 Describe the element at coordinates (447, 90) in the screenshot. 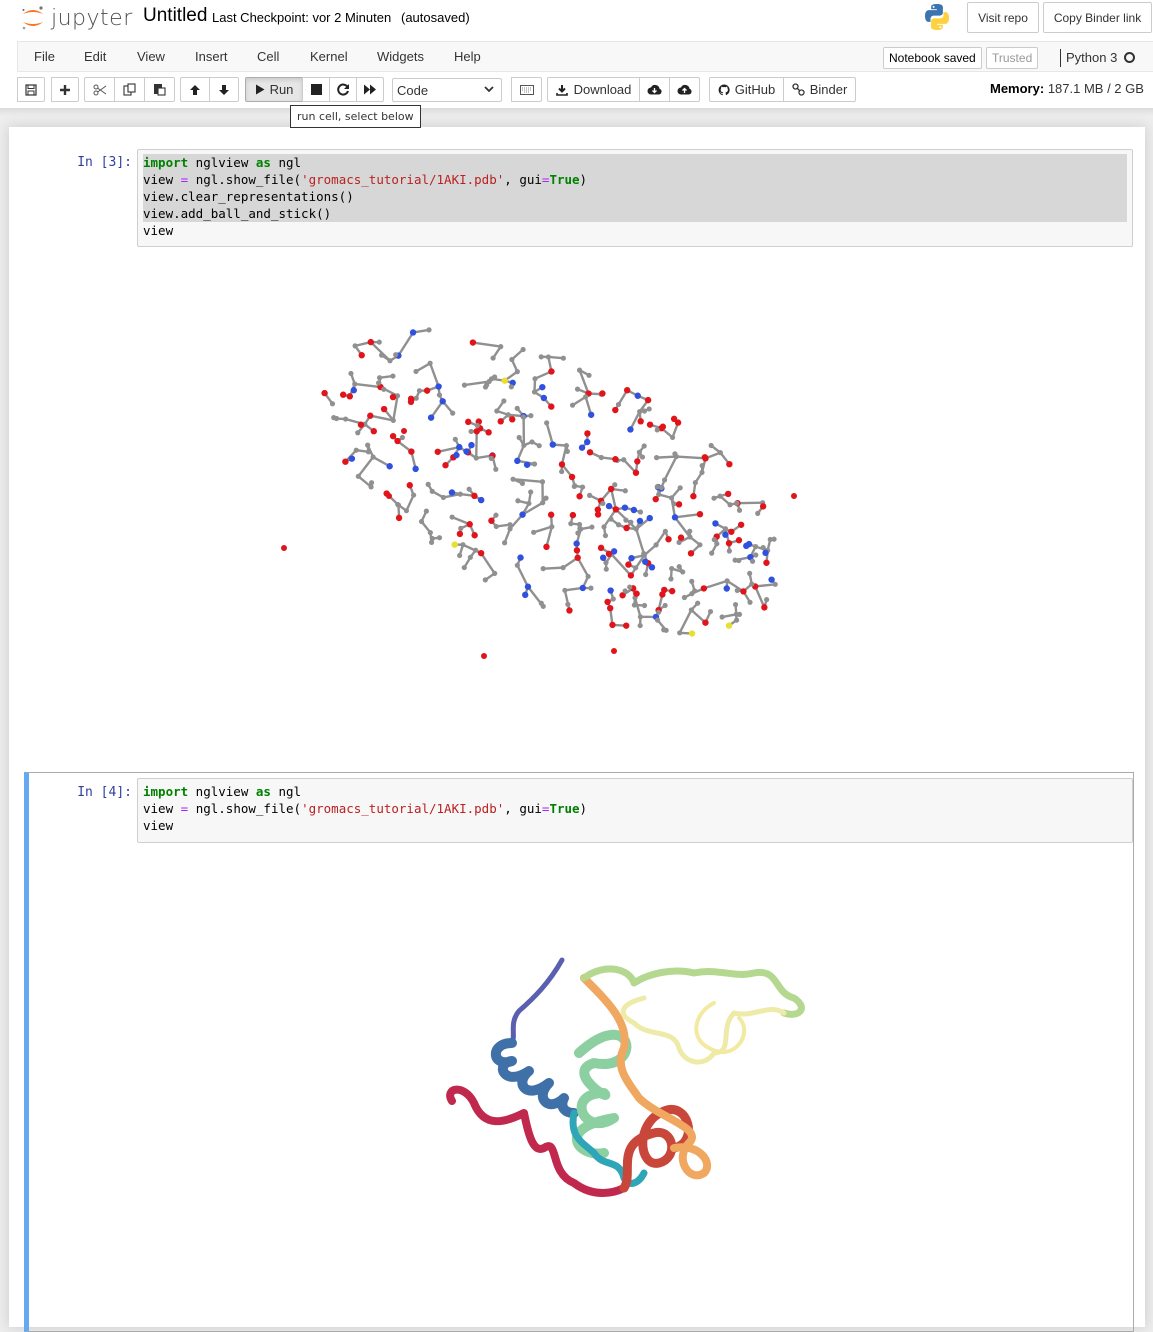

I see `cell-type-select: Code` at that location.